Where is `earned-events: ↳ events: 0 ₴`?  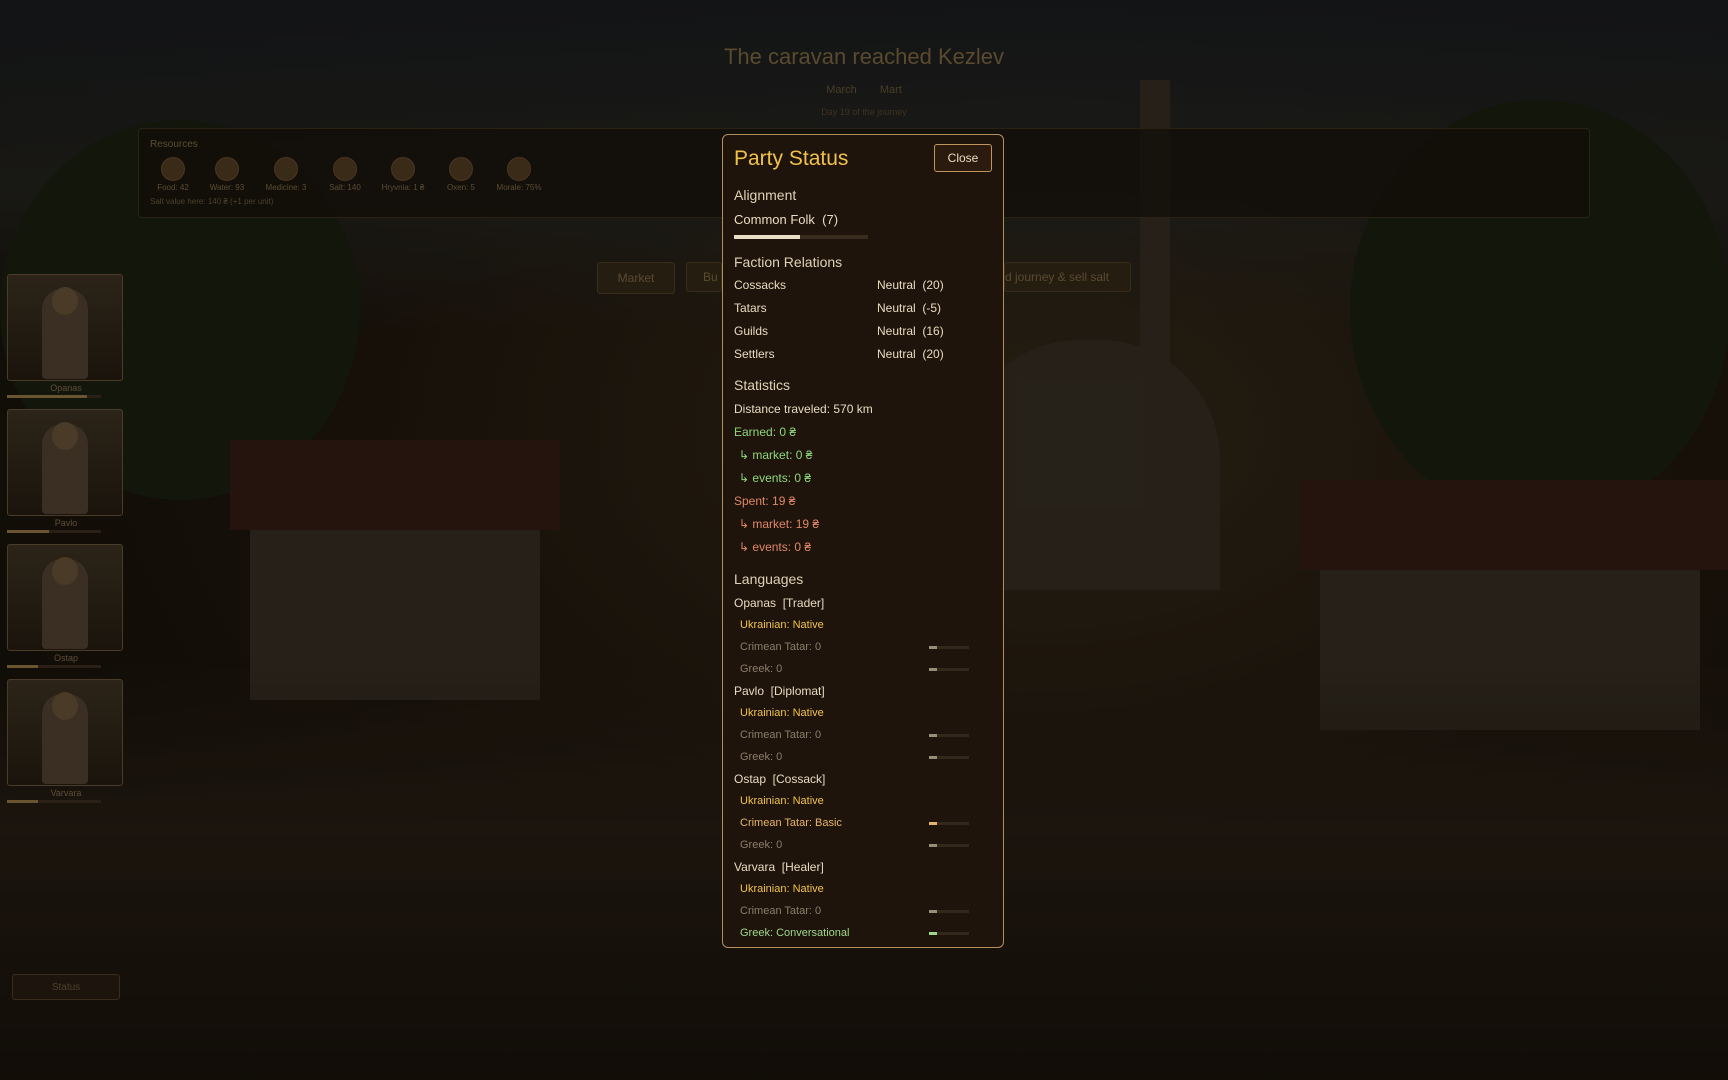 earned-events: ↳ events: 0 ₴ is located at coordinates (775, 478).